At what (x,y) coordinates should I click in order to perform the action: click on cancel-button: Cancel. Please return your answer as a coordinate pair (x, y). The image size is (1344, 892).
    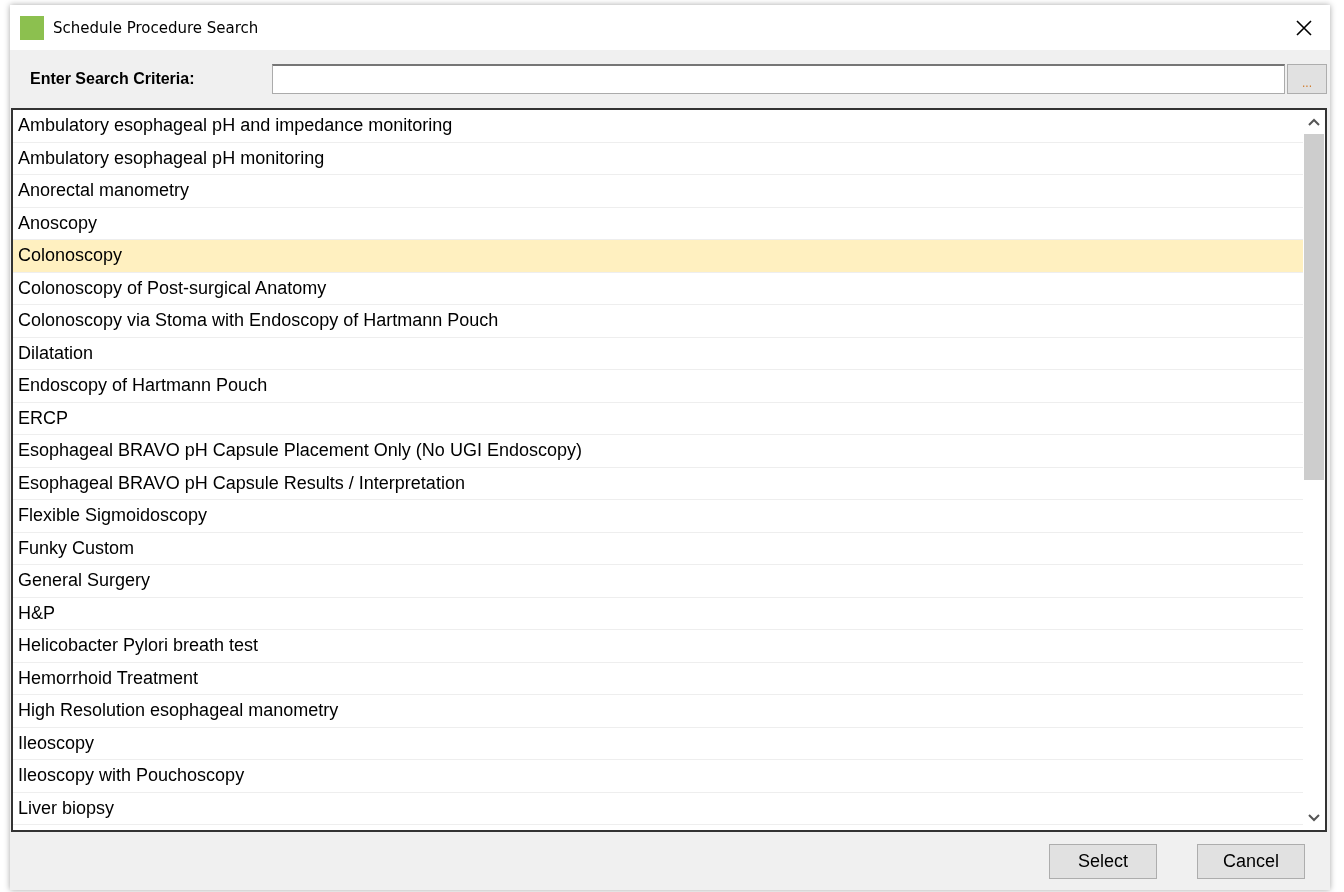
    Looking at the image, I should click on (1251, 861).